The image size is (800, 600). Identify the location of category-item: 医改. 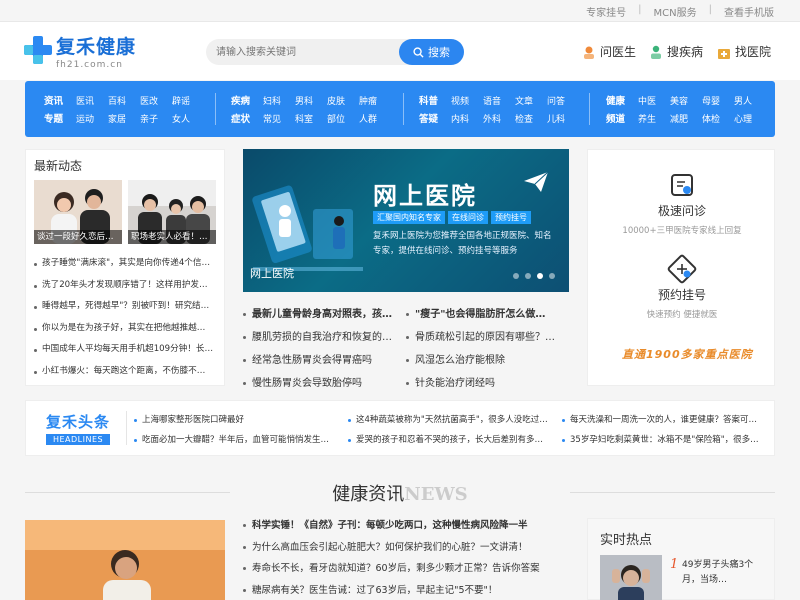
(156, 100).